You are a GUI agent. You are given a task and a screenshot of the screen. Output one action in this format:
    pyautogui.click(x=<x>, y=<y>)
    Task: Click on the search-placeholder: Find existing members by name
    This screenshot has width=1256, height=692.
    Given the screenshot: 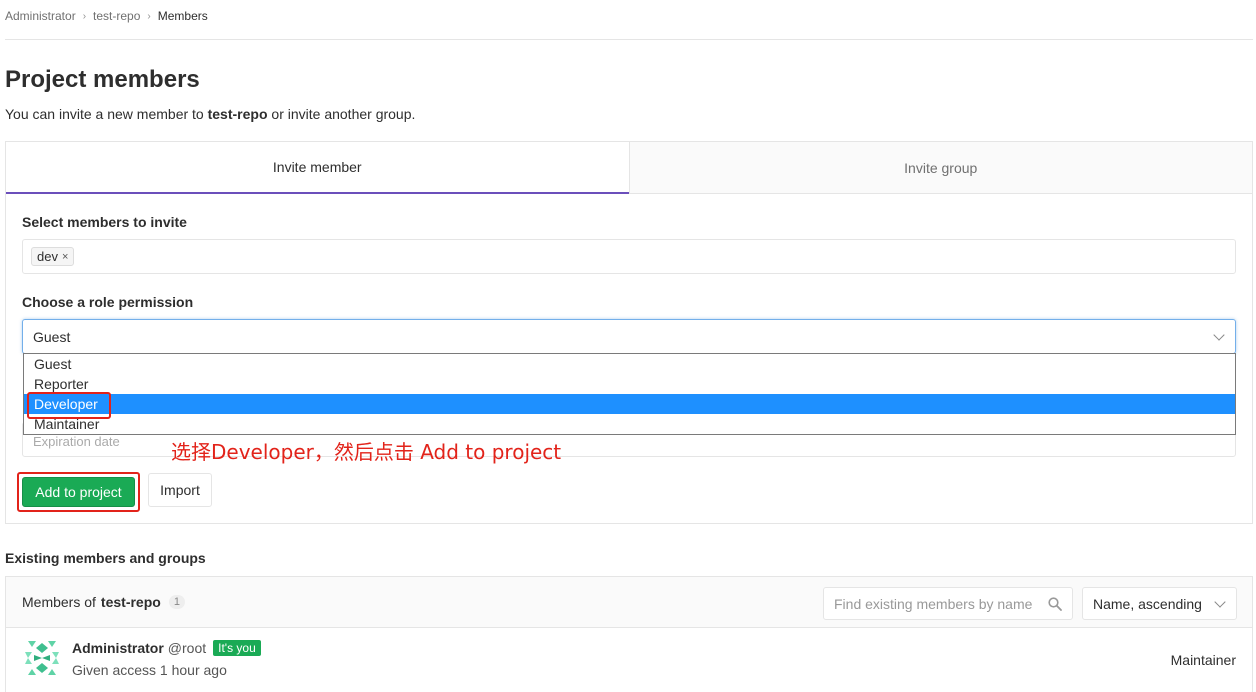 What is the action you would take?
    pyautogui.click(x=933, y=603)
    